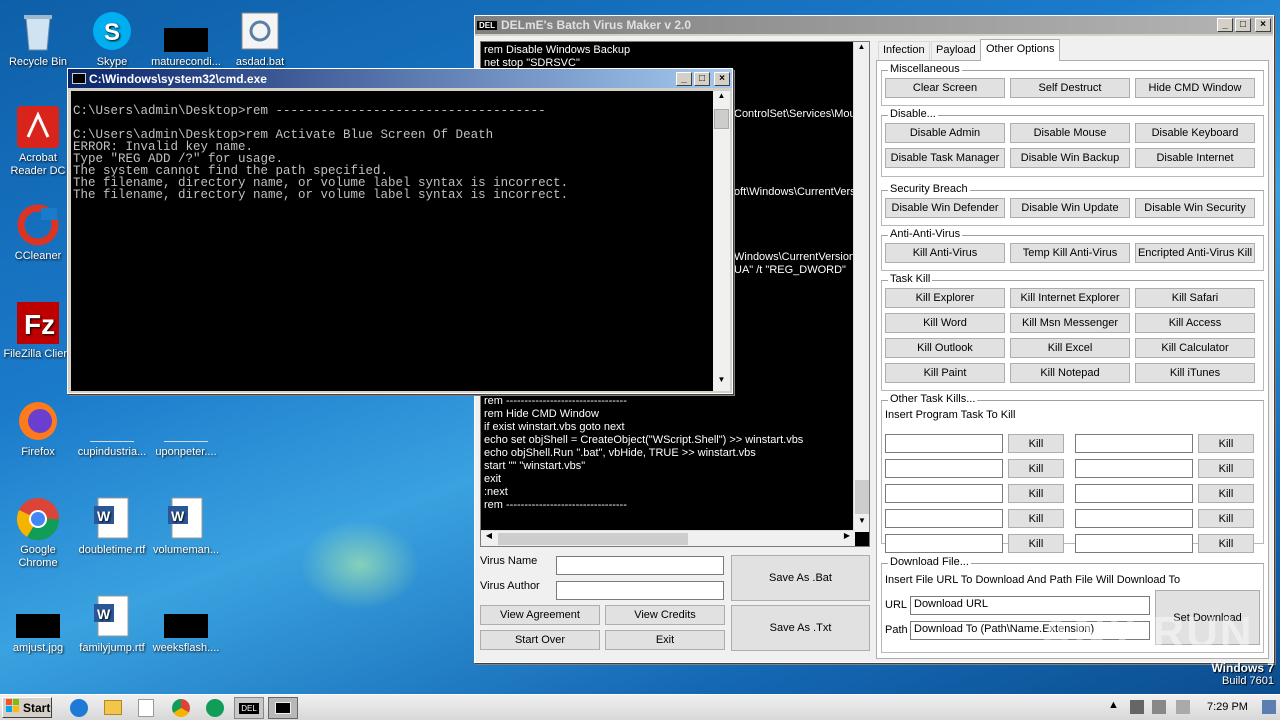  I want to click on desktop-icon-ccleaner: CCleaner, so click(38, 232).